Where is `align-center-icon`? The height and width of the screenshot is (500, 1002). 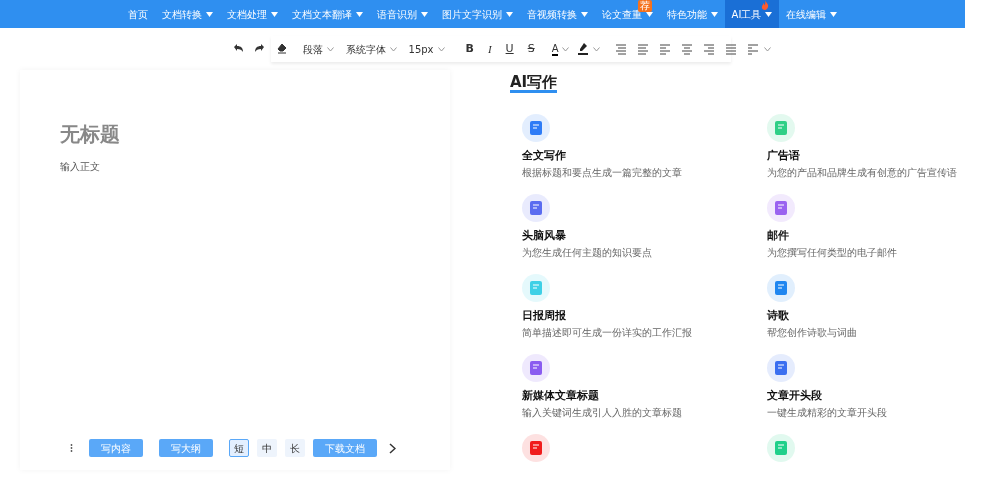 align-center-icon is located at coordinates (687, 49).